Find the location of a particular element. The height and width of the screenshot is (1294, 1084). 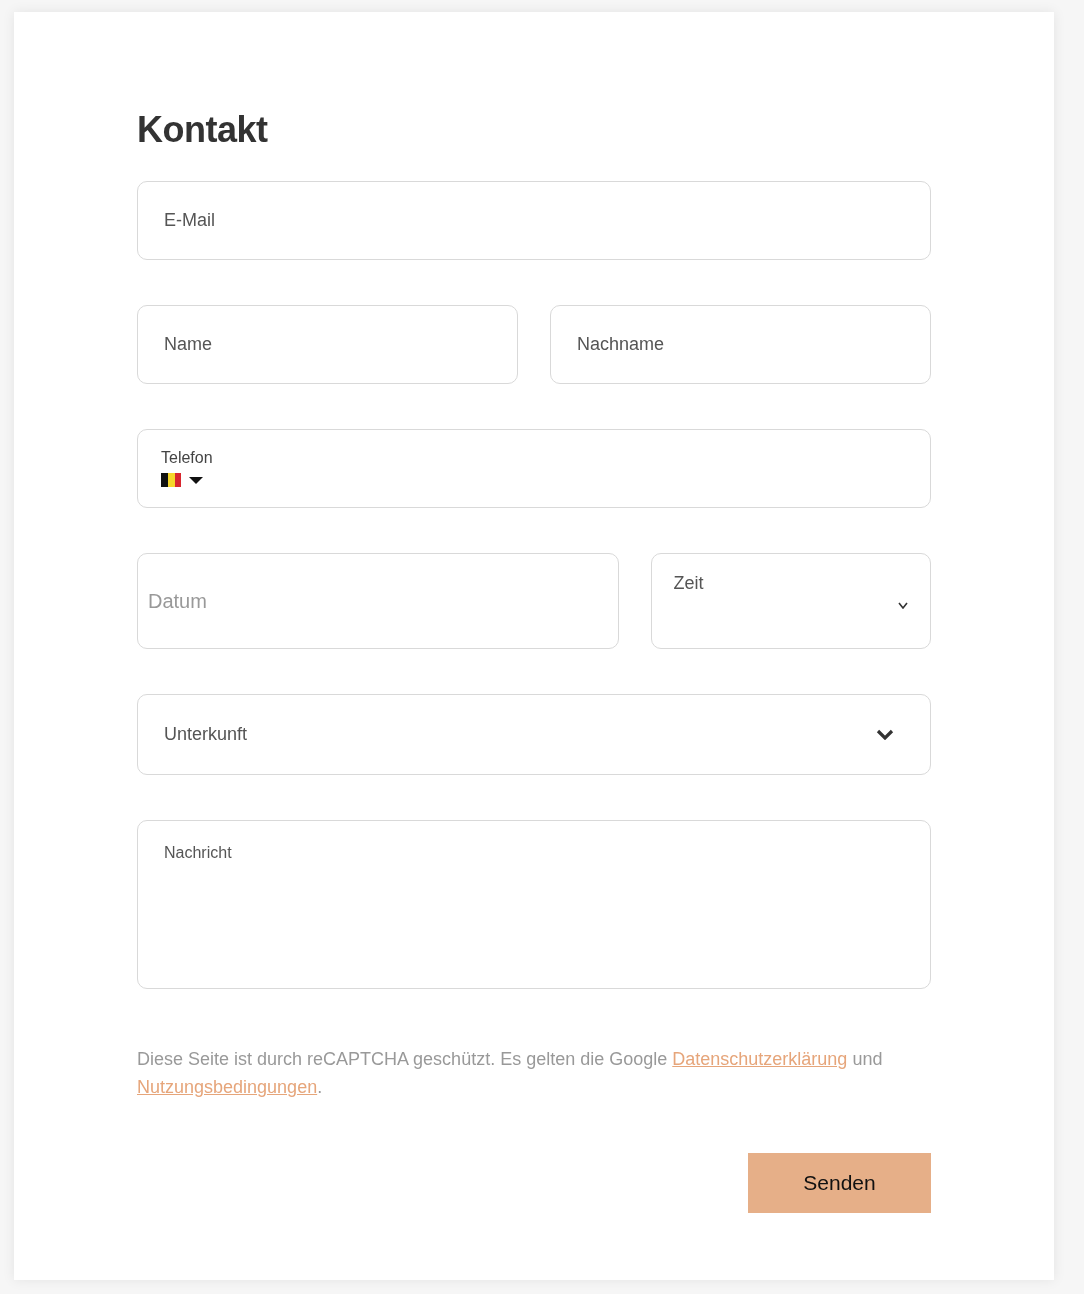

input-field: Nachname is located at coordinates (740, 345).